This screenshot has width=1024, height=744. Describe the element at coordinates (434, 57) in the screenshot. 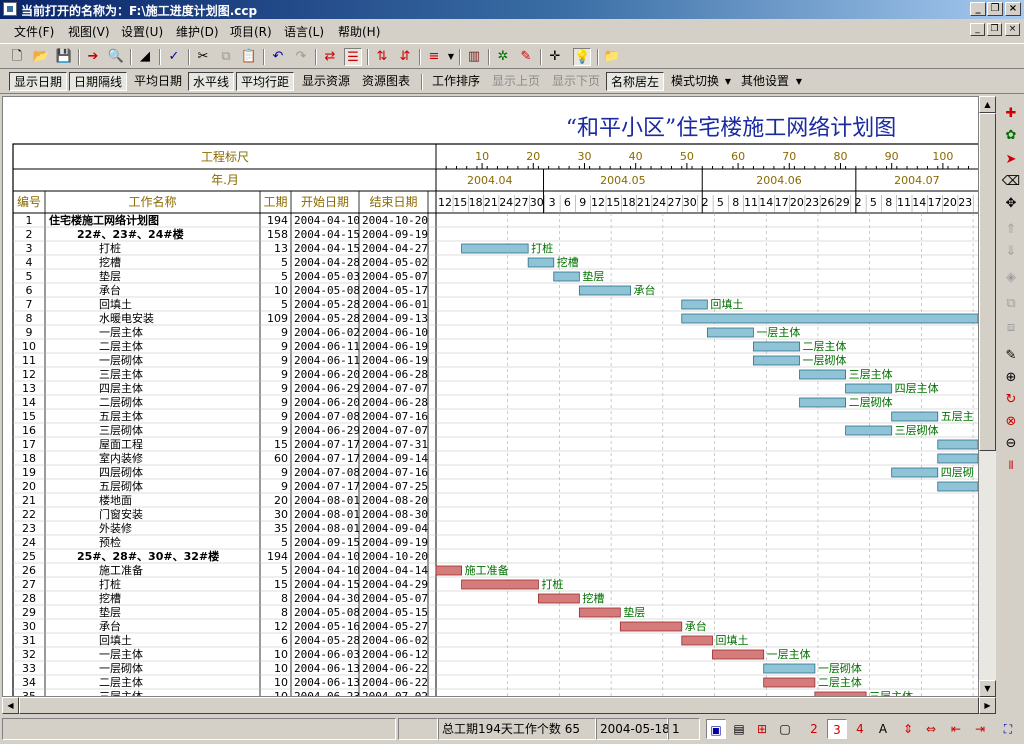

I see `align-icon: ≡` at that location.